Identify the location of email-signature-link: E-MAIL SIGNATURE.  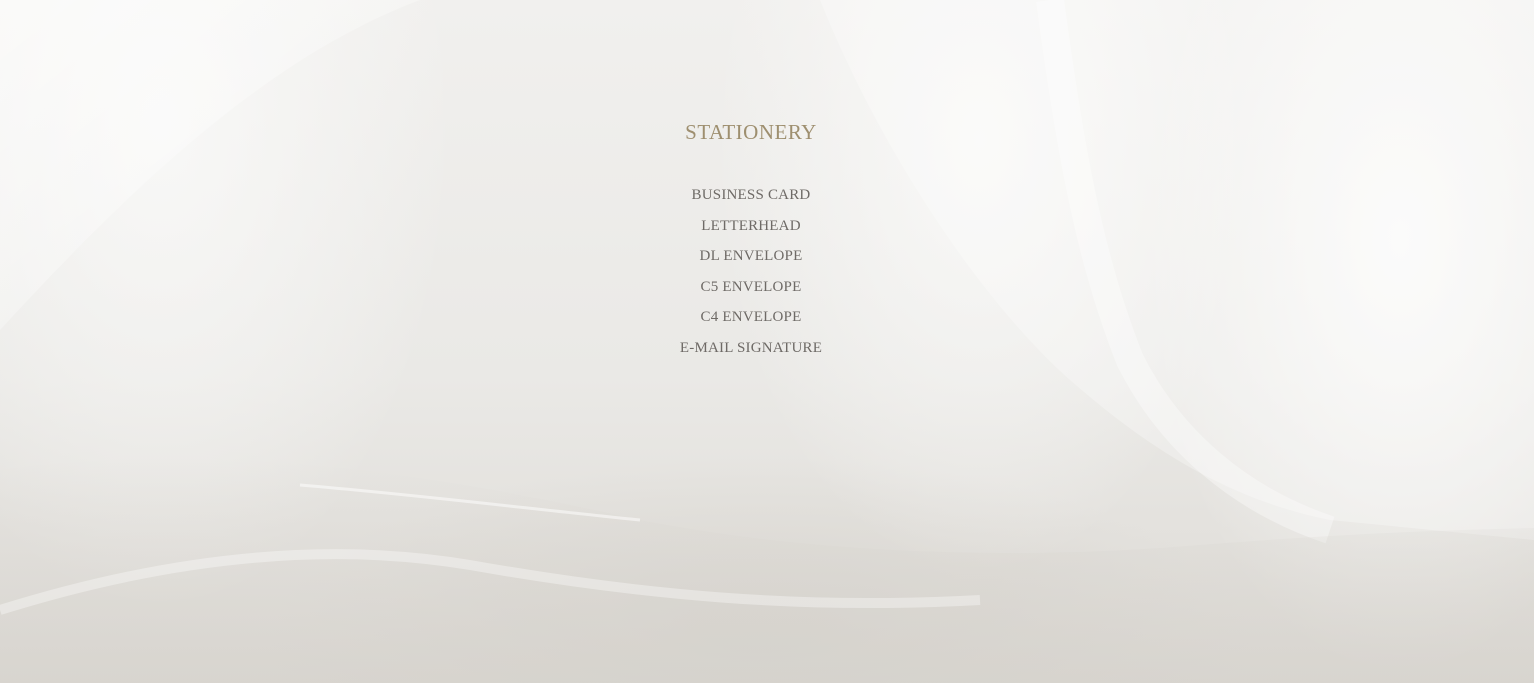
(751, 348).